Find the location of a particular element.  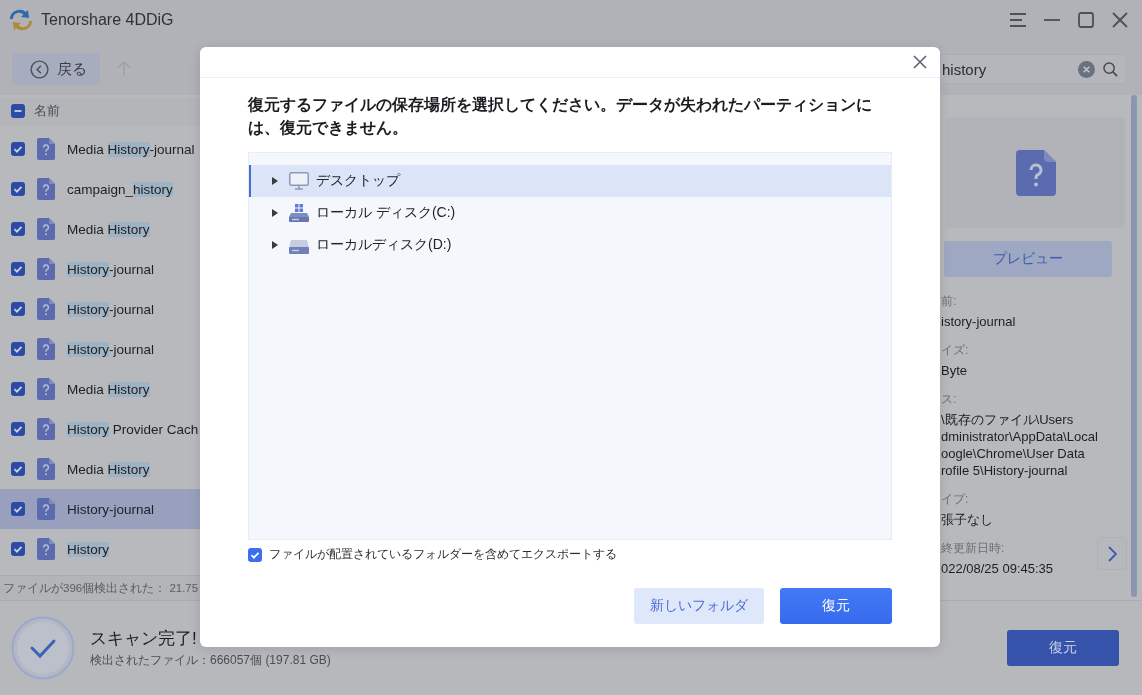

back-button: 戻る is located at coordinates (56, 69).